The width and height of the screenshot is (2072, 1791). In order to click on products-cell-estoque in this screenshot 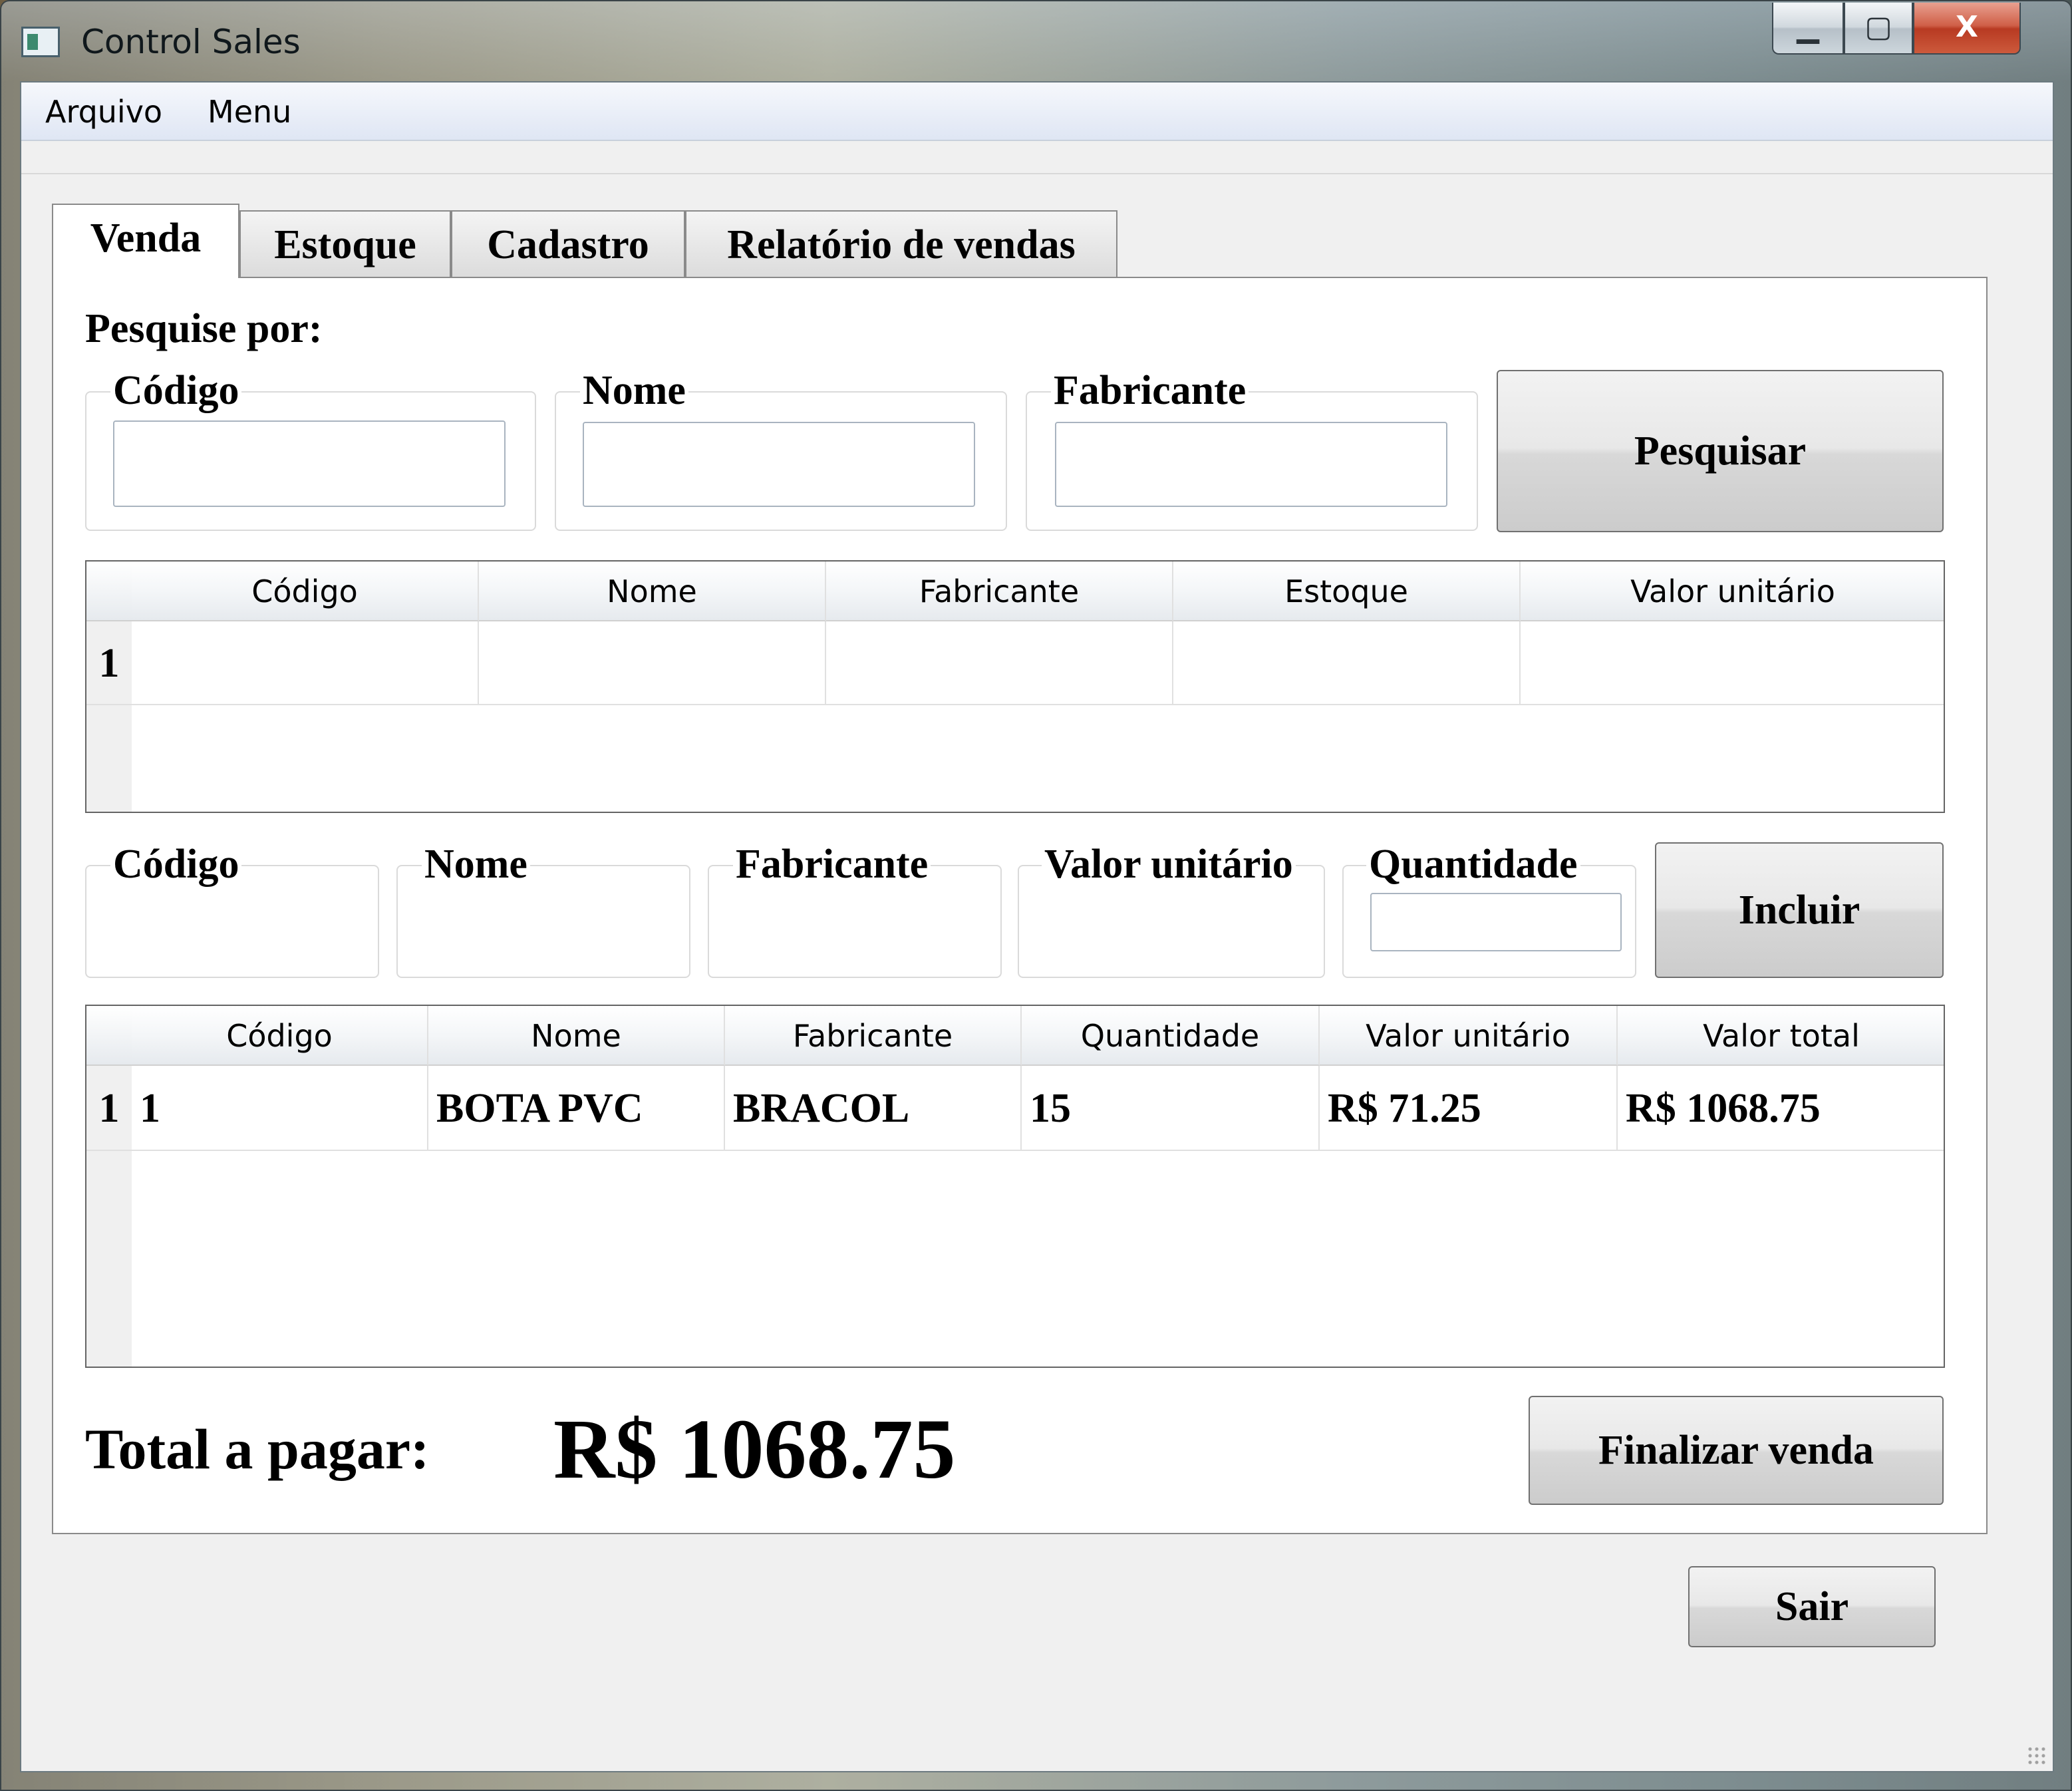, I will do `click(1347, 663)`.